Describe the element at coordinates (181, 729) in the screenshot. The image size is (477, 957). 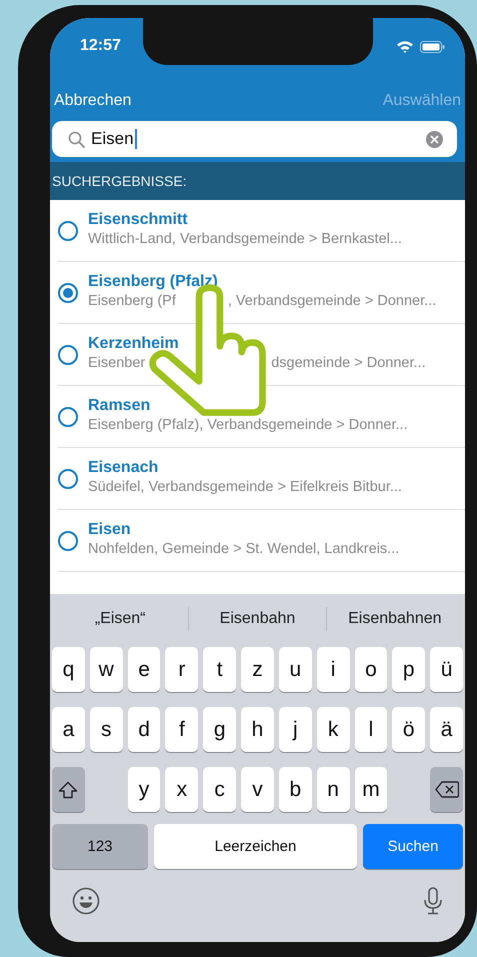
I see `key: f` at that location.